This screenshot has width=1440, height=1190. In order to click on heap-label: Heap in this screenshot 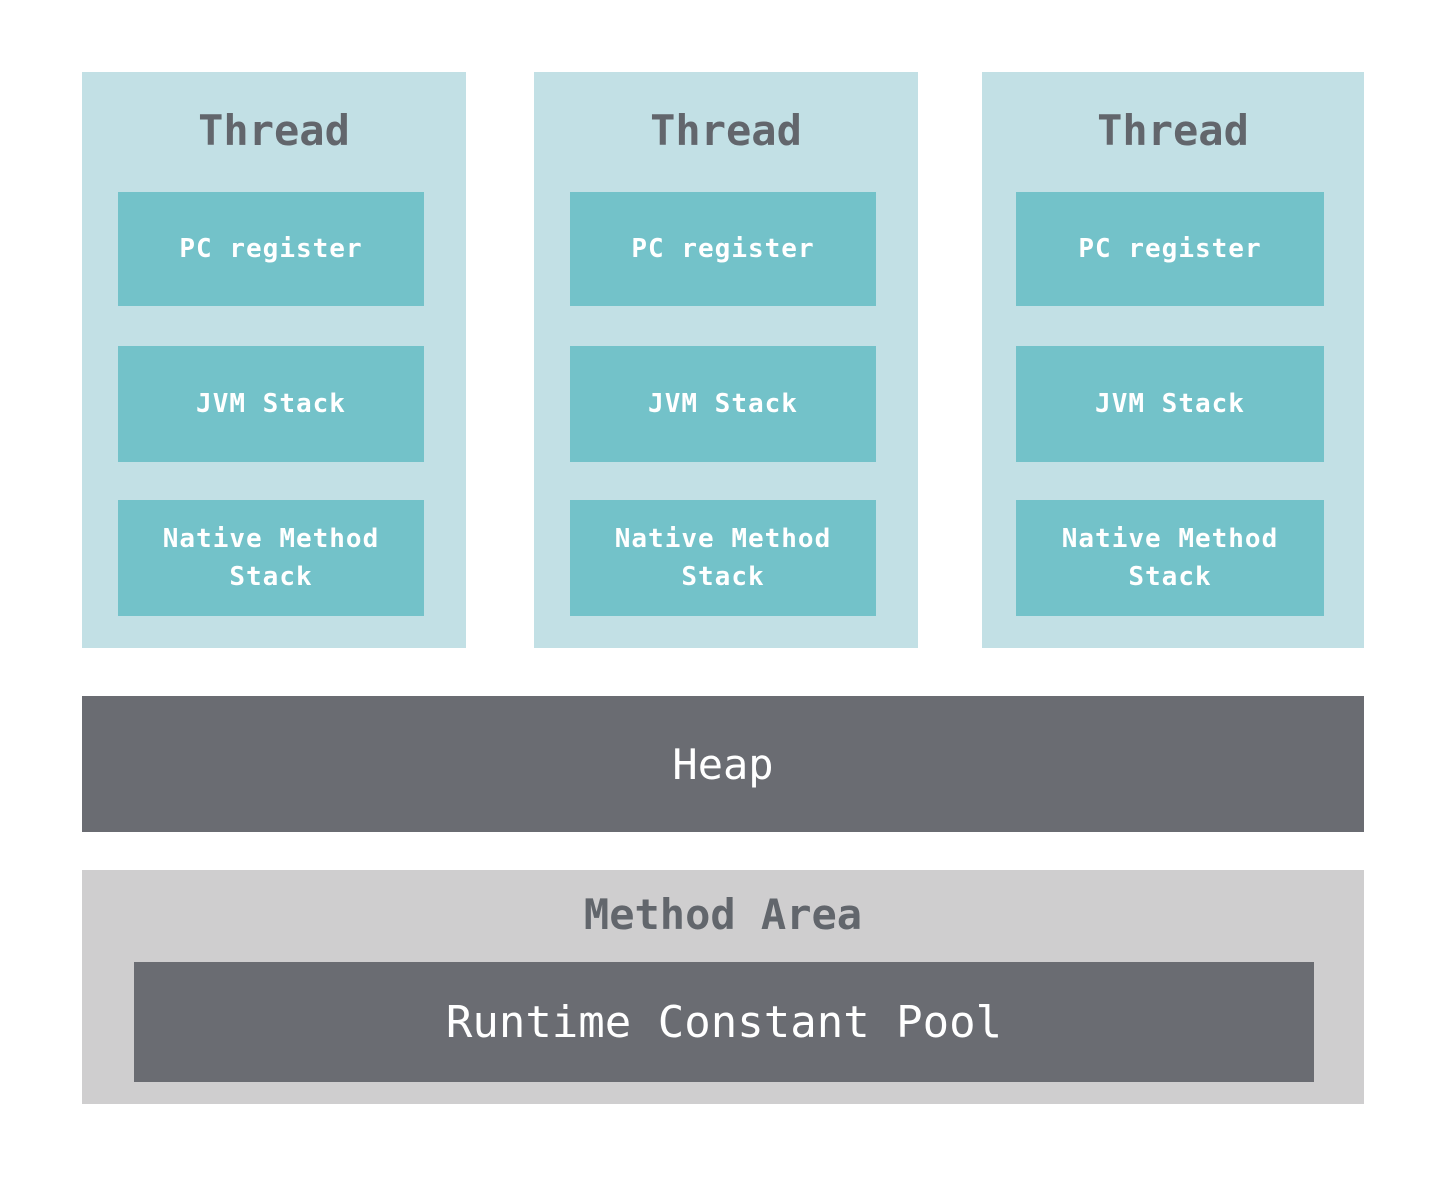, I will do `click(723, 764)`.